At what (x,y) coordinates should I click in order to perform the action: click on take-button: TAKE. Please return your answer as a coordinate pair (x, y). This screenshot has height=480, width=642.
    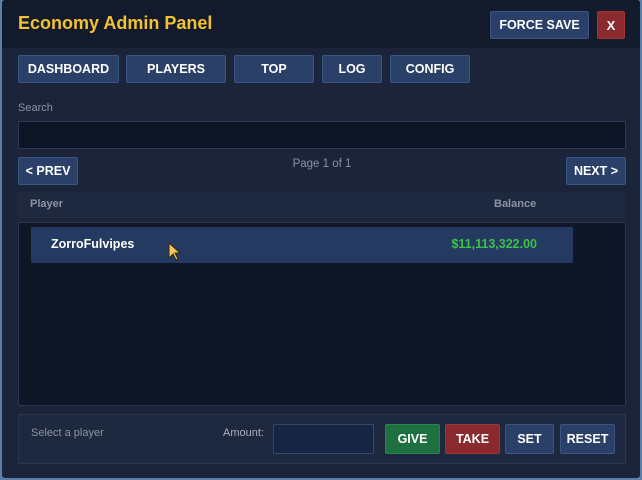
    Looking at the image, I should click on (472, 439).